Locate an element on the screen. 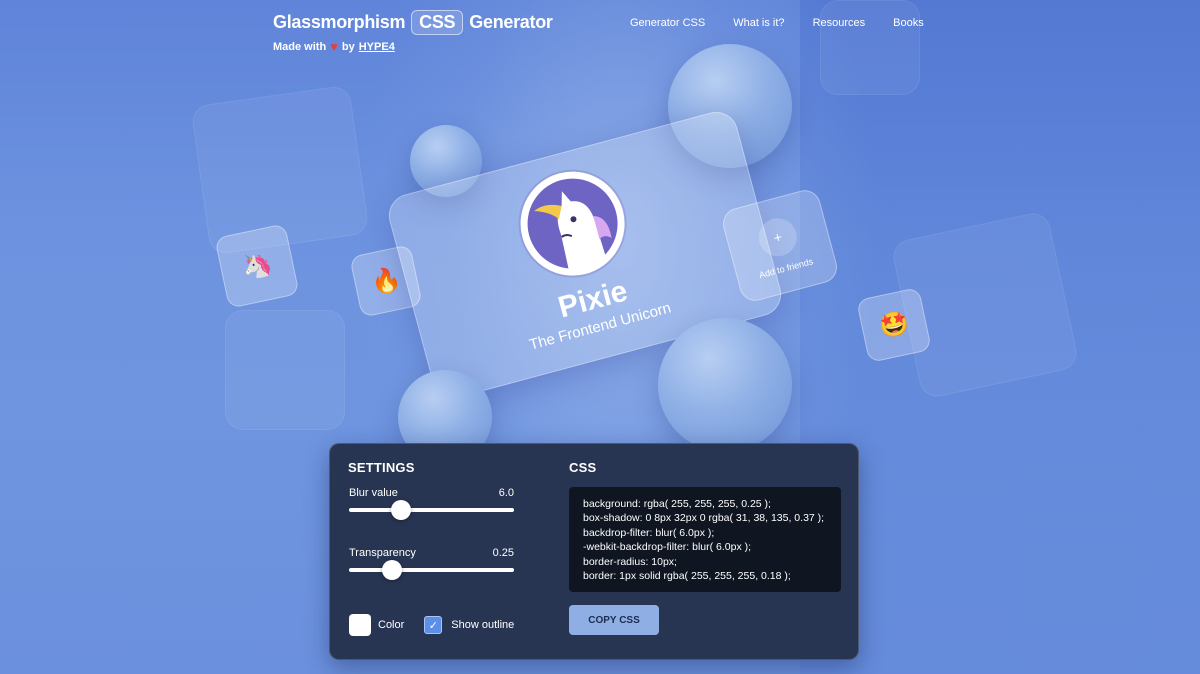 This screenshot has height=674, width=1200. show-outline-label: Show outline is located at coordinates (483, 625).